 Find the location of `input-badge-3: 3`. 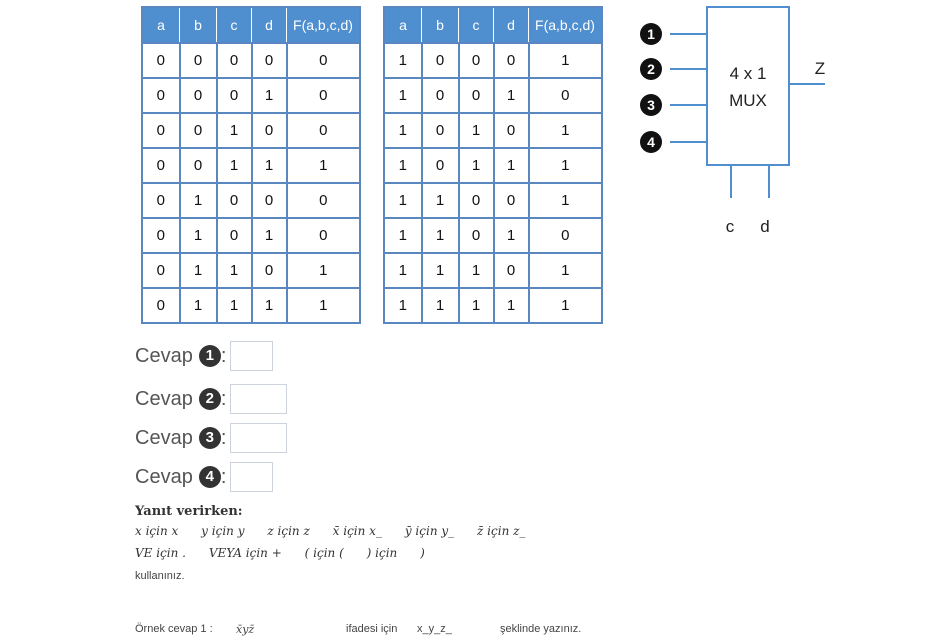

input-badge-3: 3 is located at coordinates (651, 105).